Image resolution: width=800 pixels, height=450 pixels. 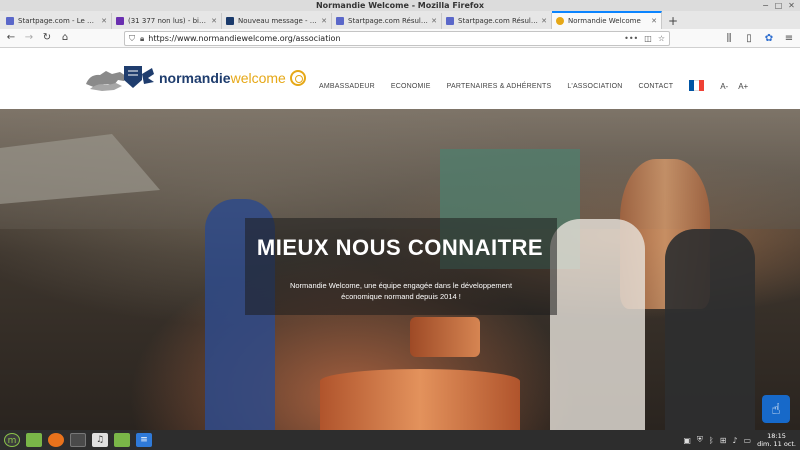 I want to click on volume-icon: ♪, so click(x=734, y=440).